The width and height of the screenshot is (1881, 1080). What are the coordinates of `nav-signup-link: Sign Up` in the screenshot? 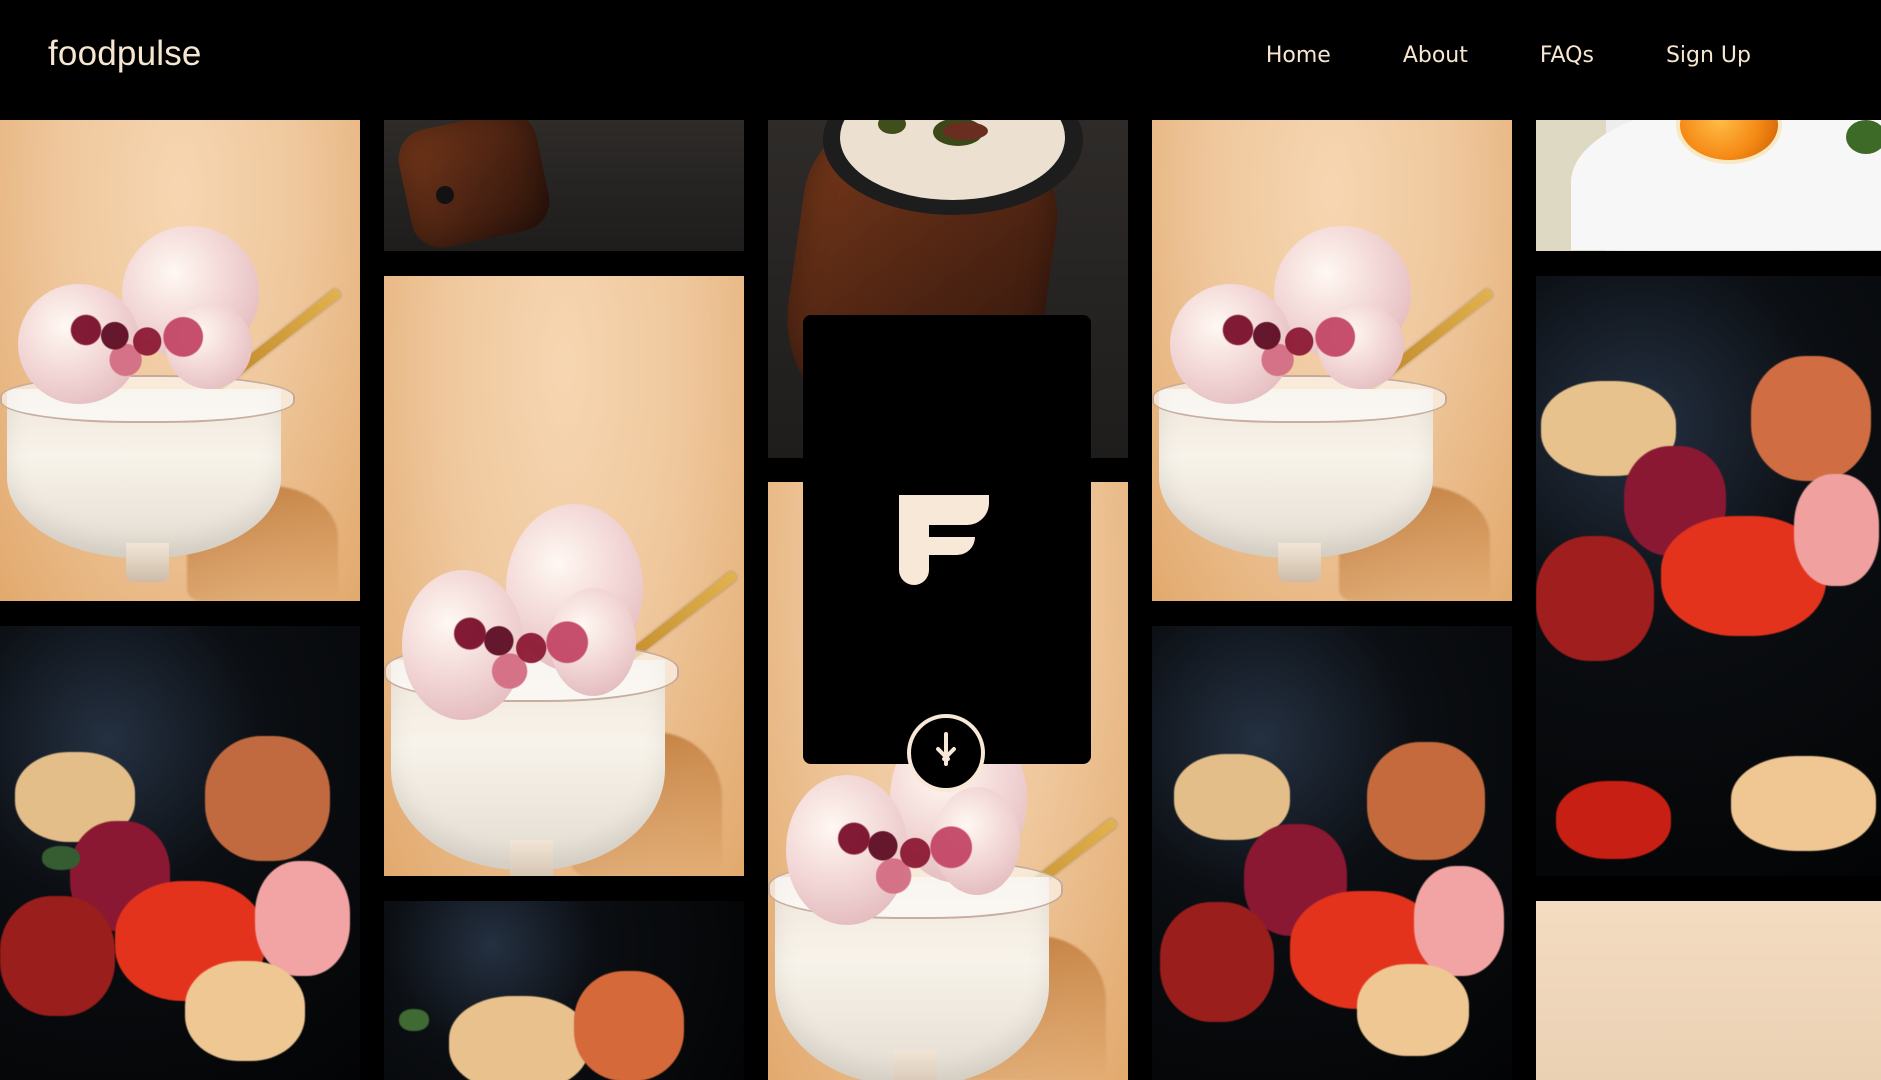 It's located at (1708, 56).